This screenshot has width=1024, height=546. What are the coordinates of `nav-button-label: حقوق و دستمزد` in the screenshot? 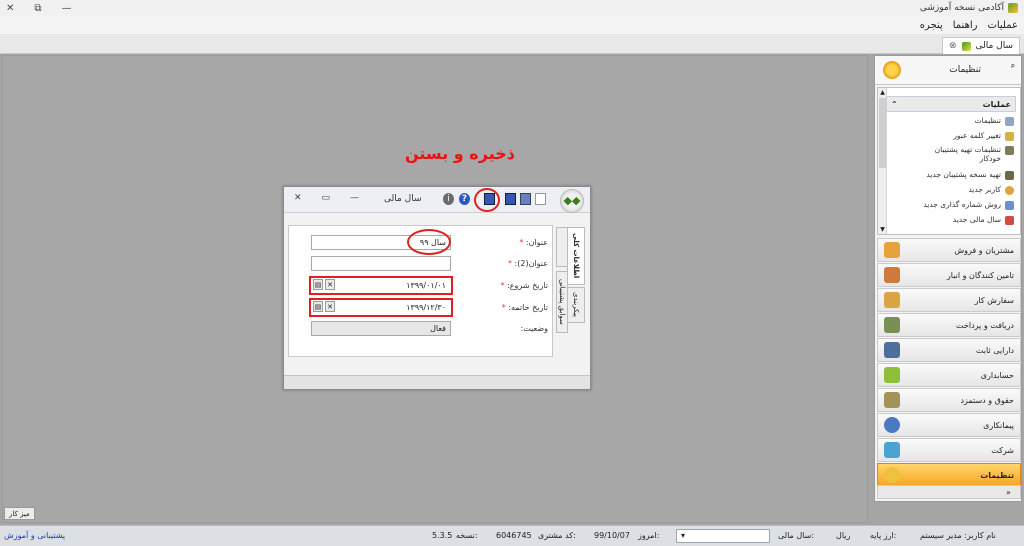 It's located at (987, 400).